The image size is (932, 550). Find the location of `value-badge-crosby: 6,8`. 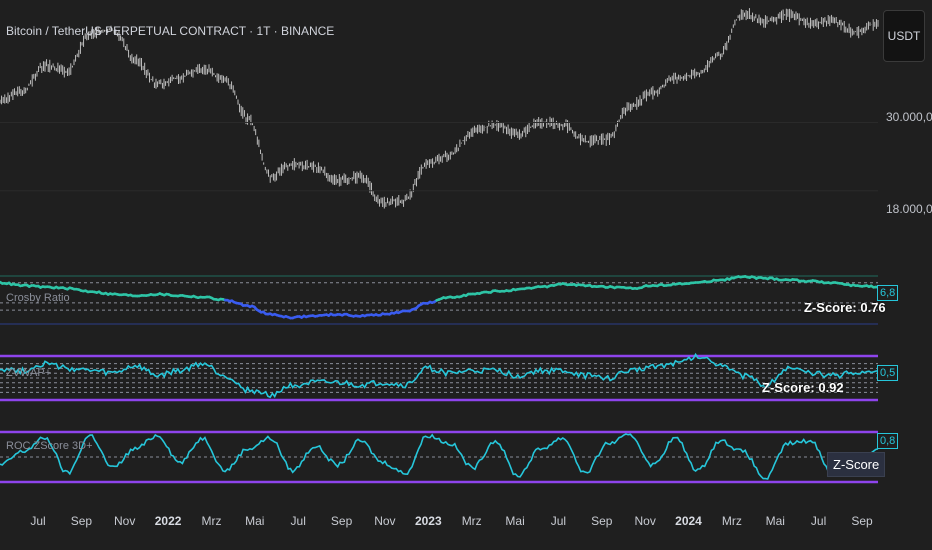

value-badge-crosby: 6,8 is located at coordinates (888, 293).